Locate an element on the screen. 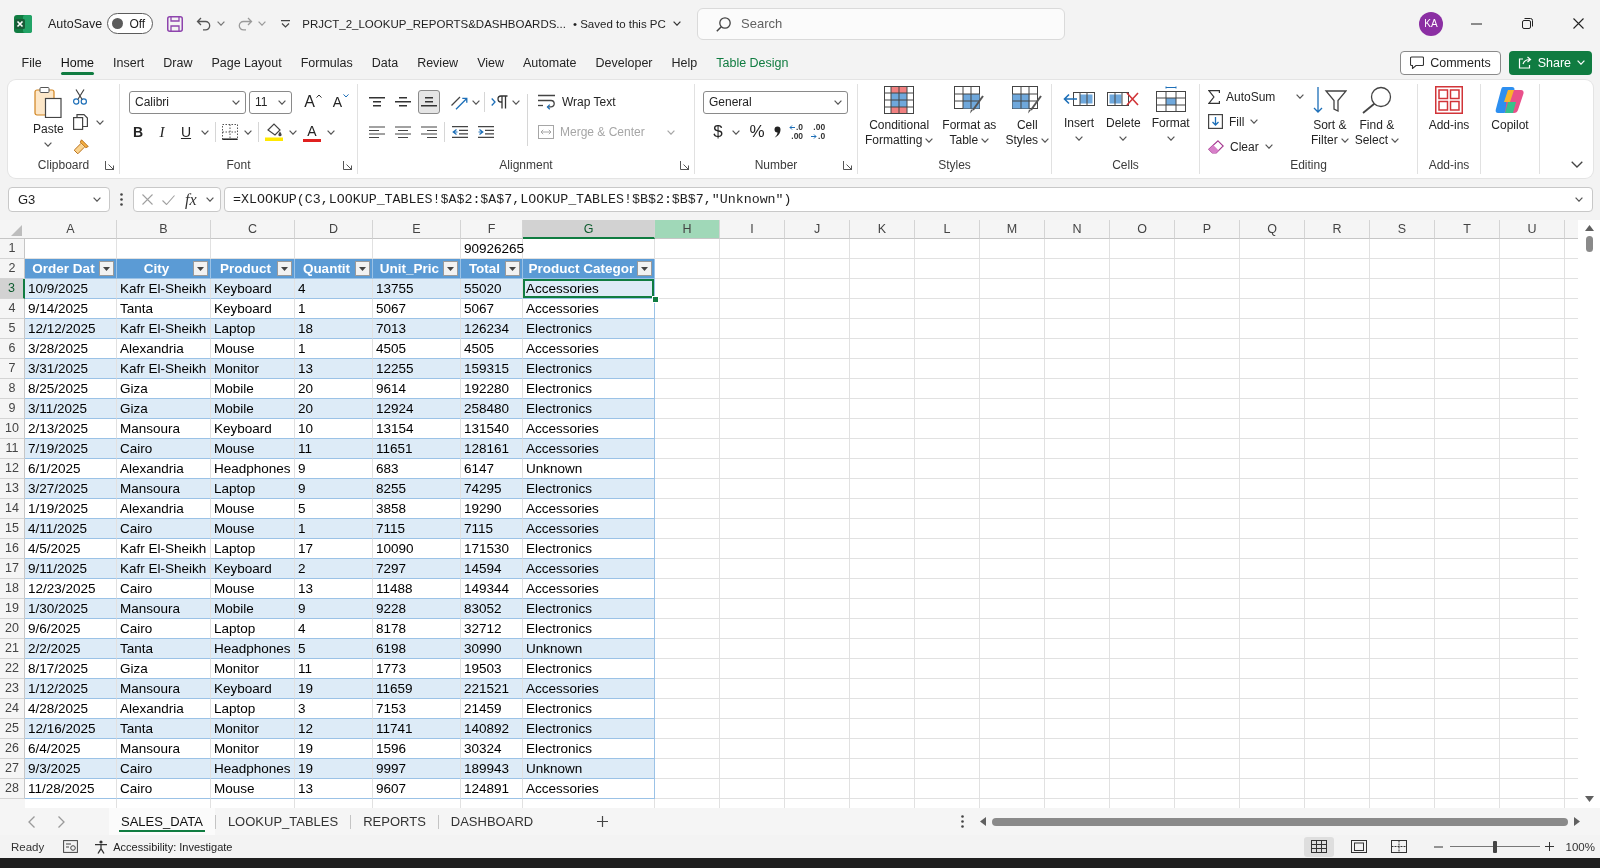 The image size is (1600, 868). row-header: 19 is located at coordinates (12, 609).